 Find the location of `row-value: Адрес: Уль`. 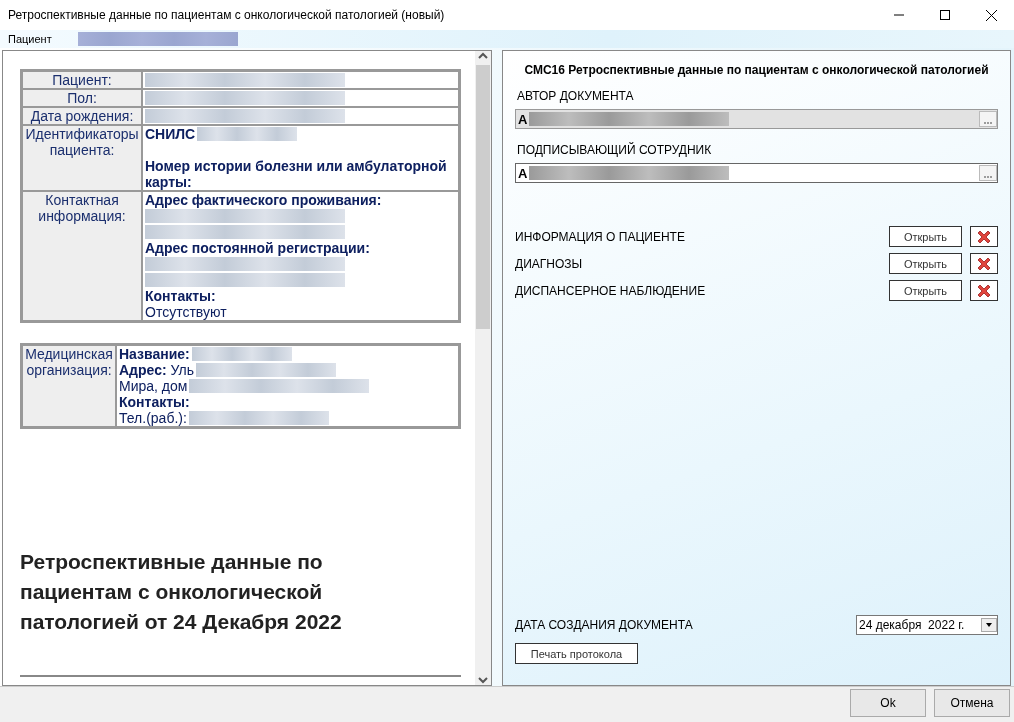

row-value: Адрес: Уль is located at coordinates (156, 370).